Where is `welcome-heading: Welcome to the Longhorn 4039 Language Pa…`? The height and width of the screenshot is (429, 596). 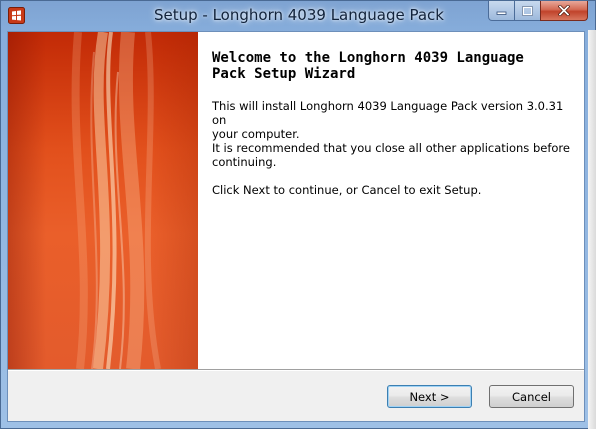 welcome-heading: Welcome to the Longhorn 4039 Language Pa… is located at coordinates (392, 66).